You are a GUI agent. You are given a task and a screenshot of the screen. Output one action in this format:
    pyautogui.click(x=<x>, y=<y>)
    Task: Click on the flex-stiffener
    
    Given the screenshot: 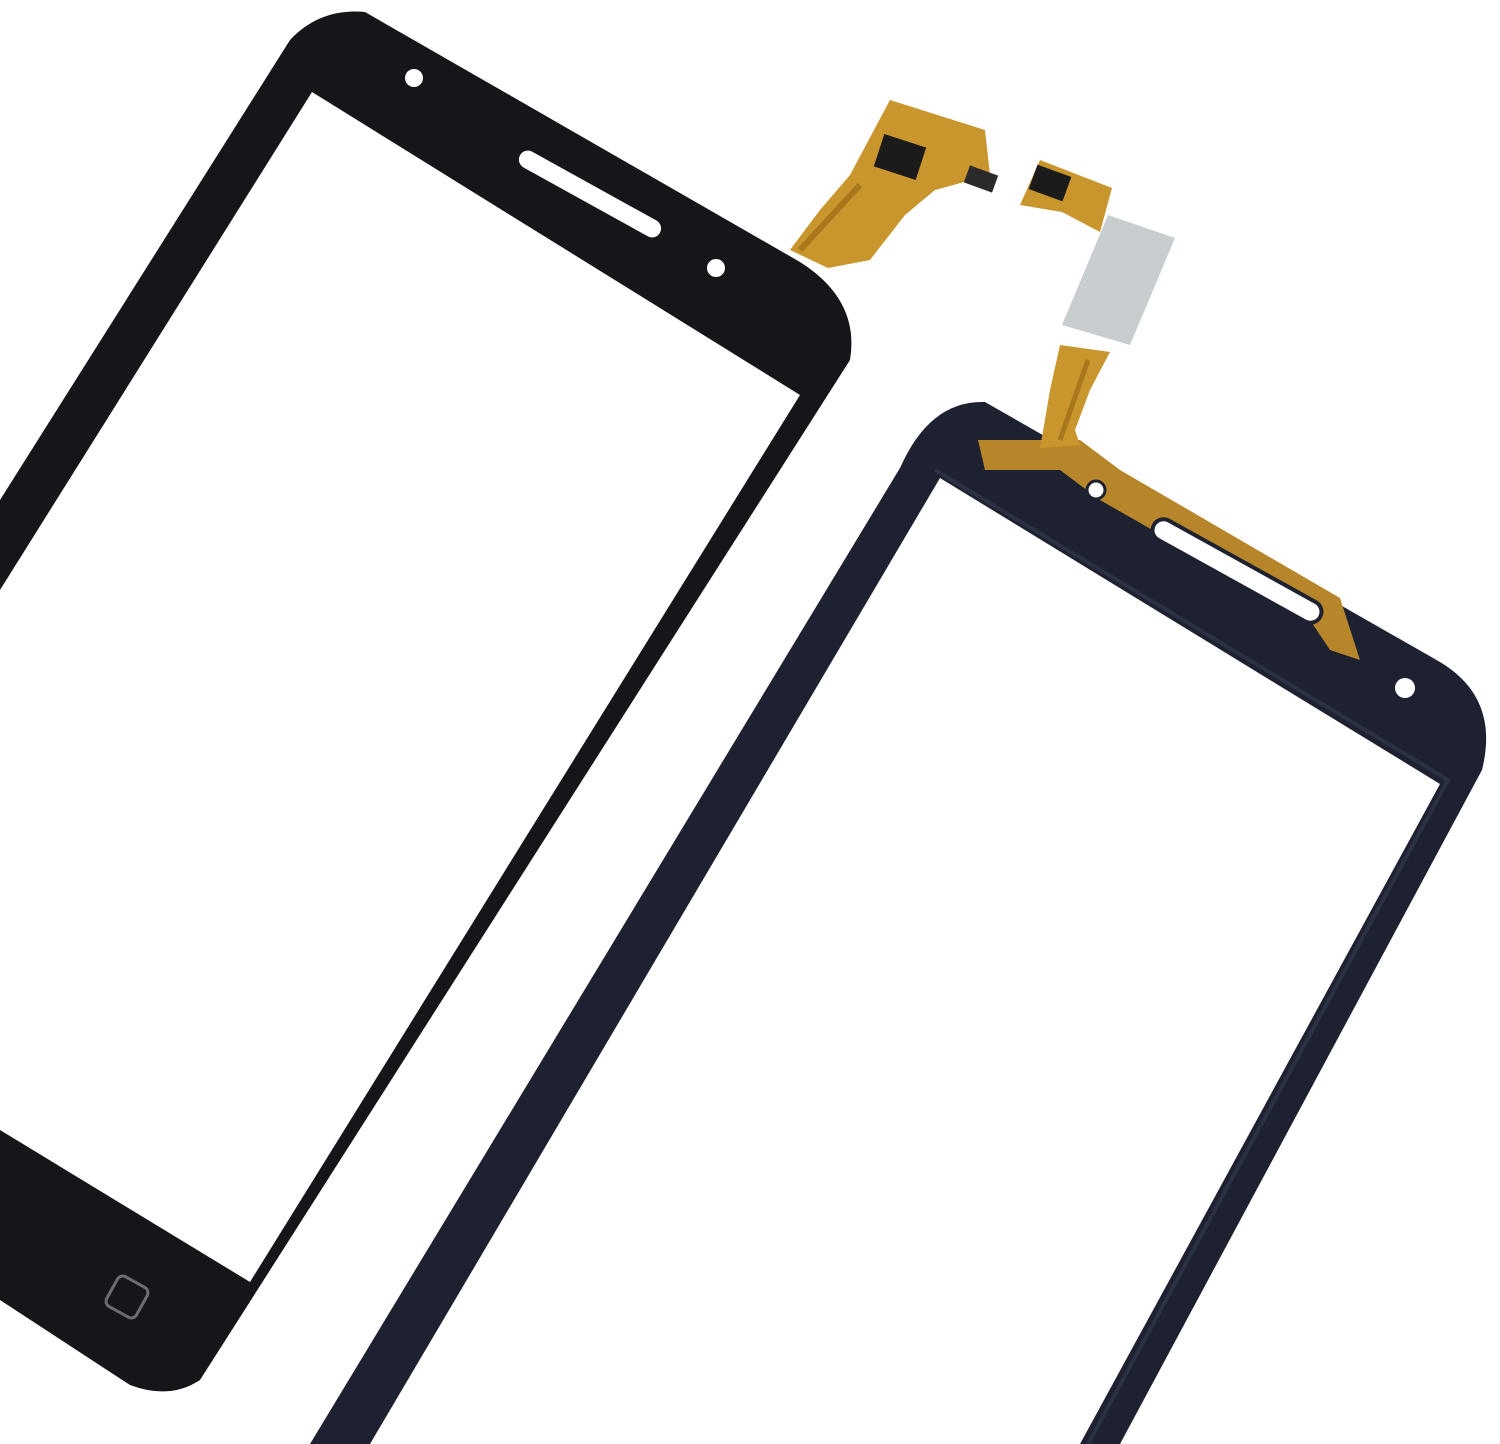 What is the action you would take?
    pyautogui.click(x=1118, y=280)
    